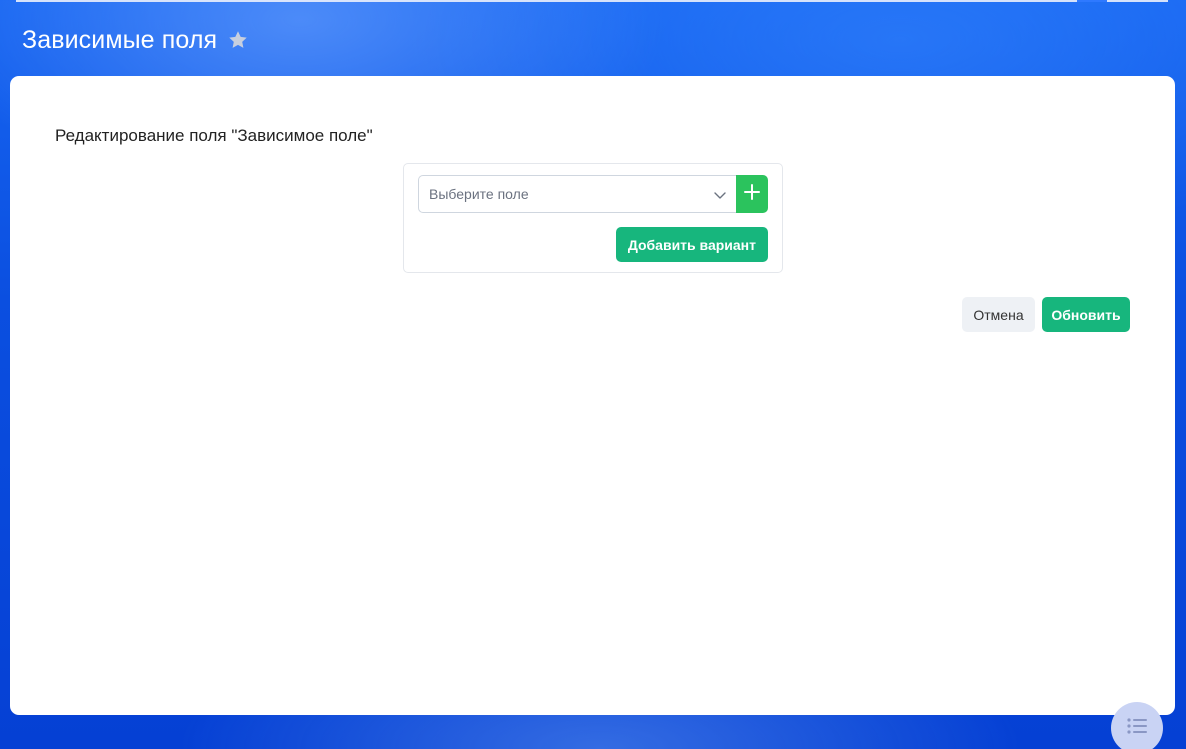  Describe the element at coordinates (238, 40) in the screenshot. I see `star-icon` at that location.